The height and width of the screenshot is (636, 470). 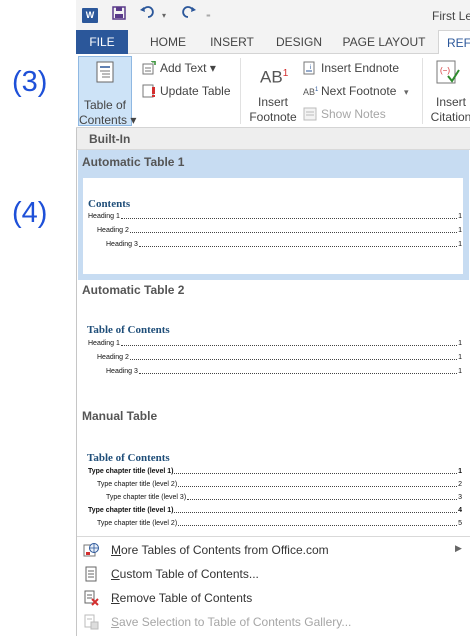 I want to click on gallery-item-title: Manual Table, so click(x=120, y=416).